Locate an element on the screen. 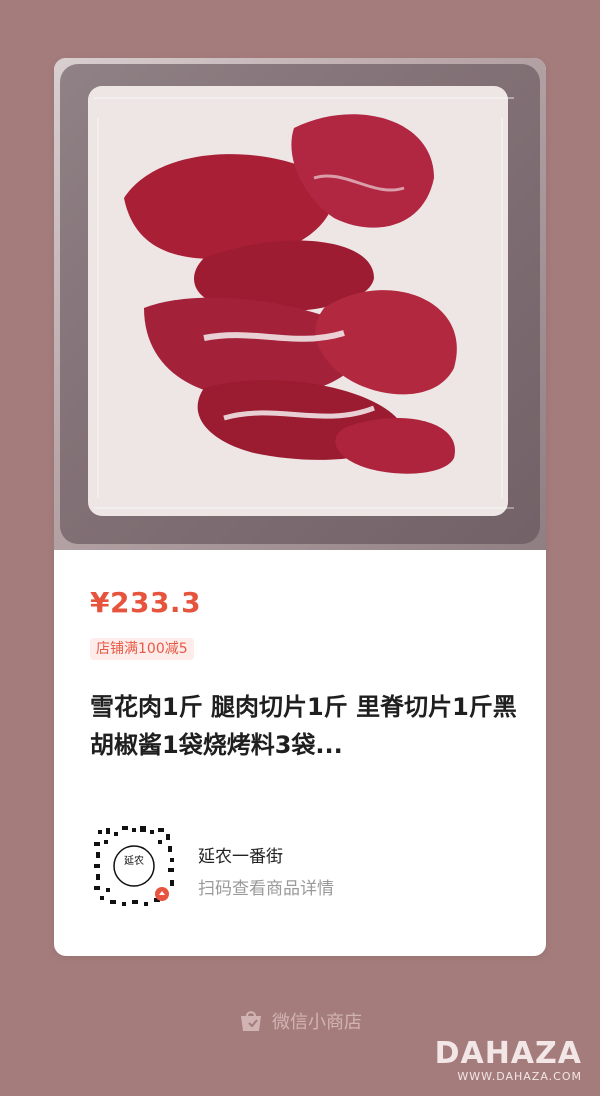 Image resolution: width=600 pixels, height=1096 pixels. qr-code-icon: 延农 is located at coordinates (134, 866).